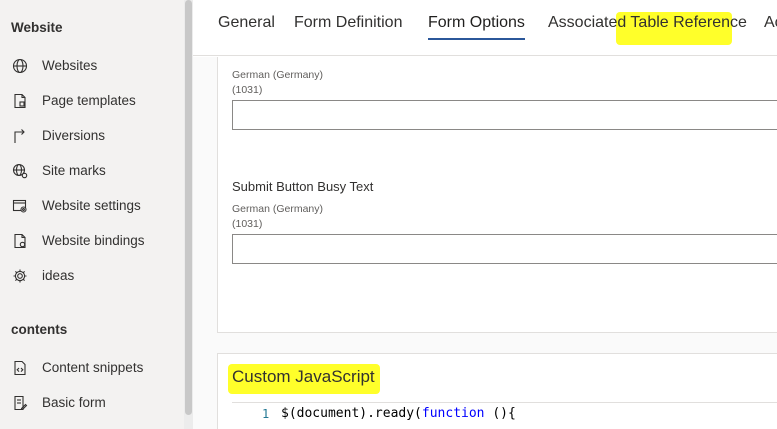 This screenshot has height=429, width=777. Describe the element at coordinates (351, 413) in the screenshot. I see `code-token-prefix: $(document).ready(` at that location.